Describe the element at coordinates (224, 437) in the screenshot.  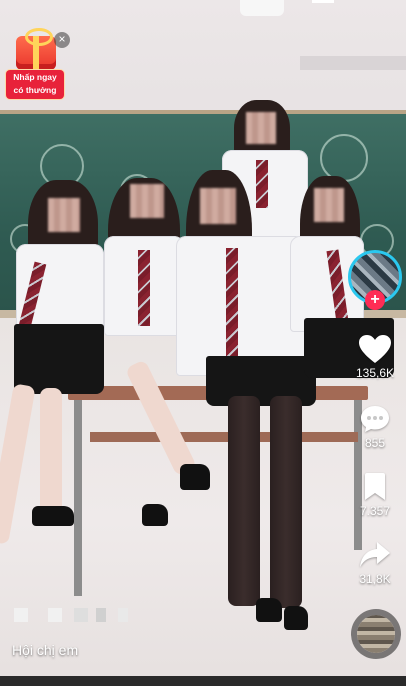
I see `bench` at that location.